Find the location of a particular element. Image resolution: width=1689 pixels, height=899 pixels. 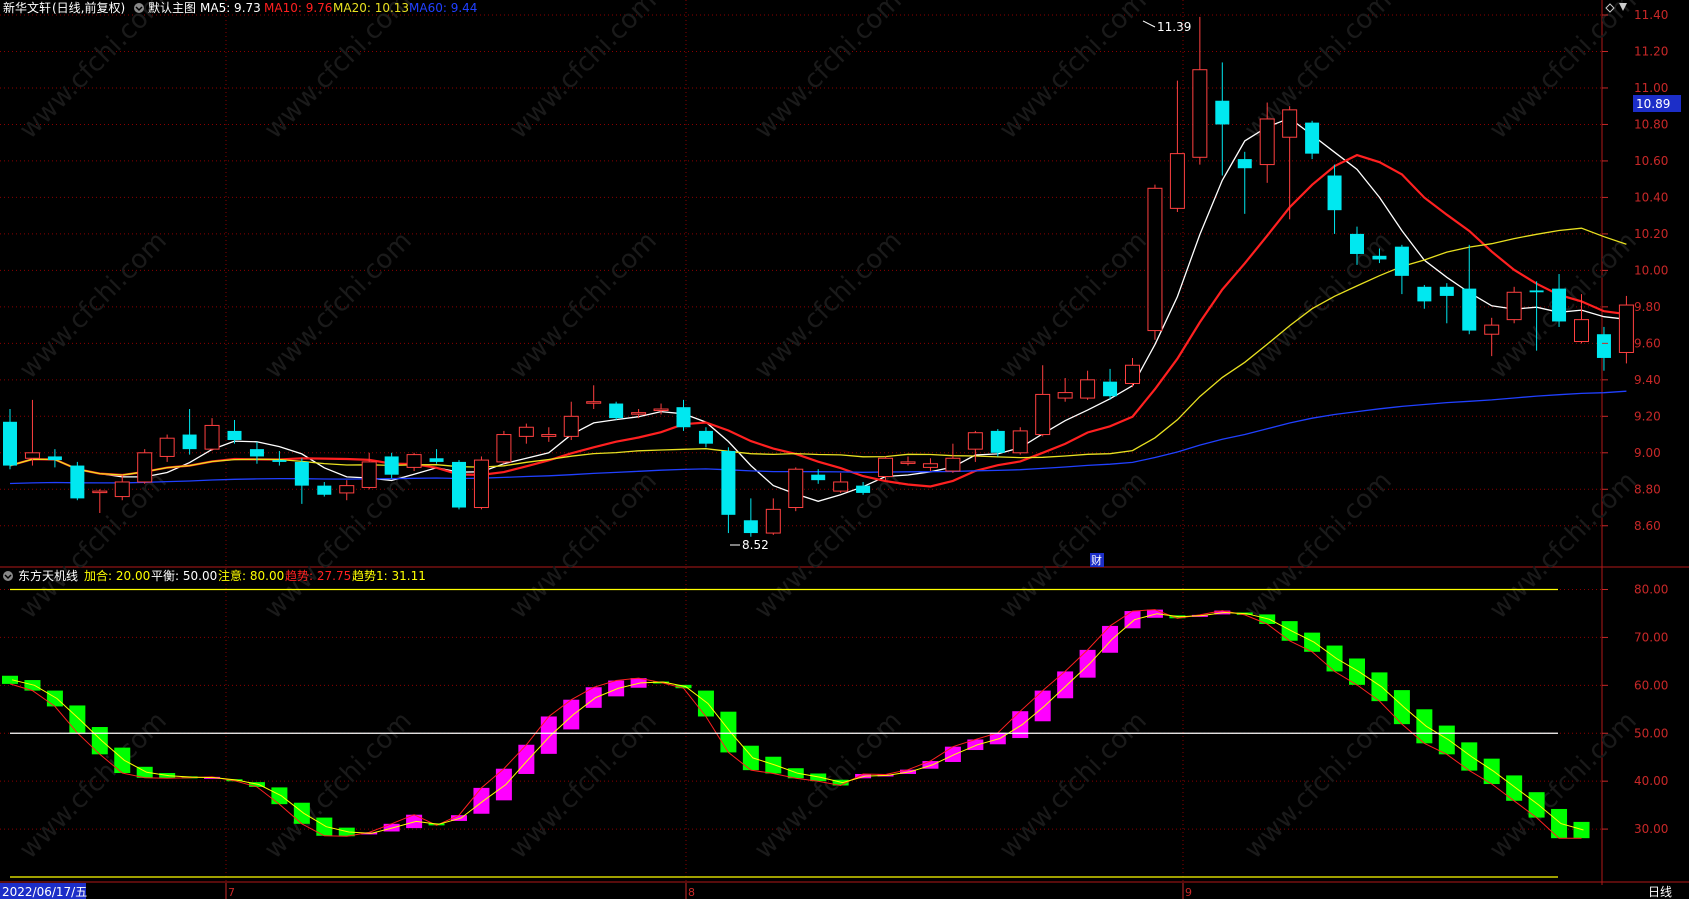

period-button: 日线 is located at coordinates (1660, 892).